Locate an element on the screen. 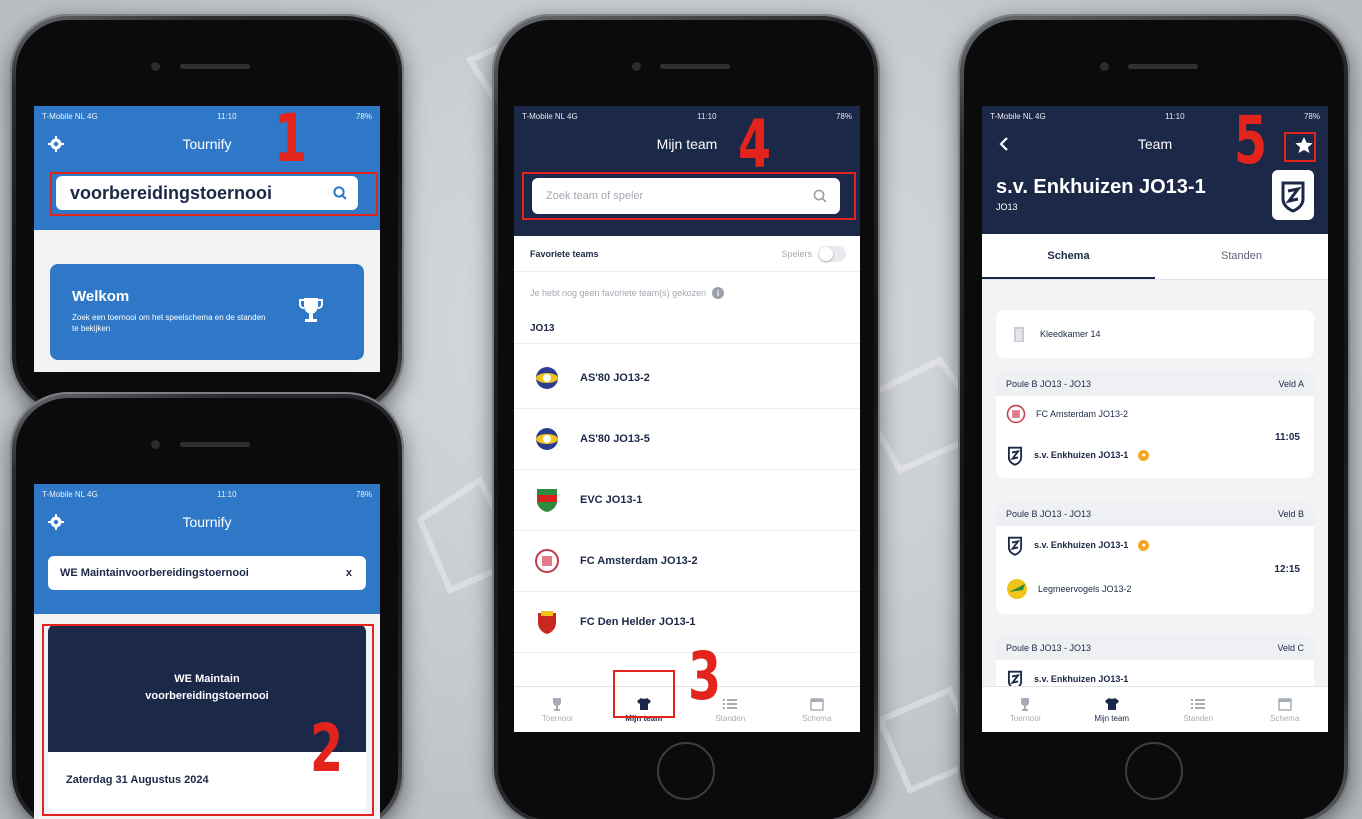  match-time: 11:05 is located at coordinates (1287, 437).